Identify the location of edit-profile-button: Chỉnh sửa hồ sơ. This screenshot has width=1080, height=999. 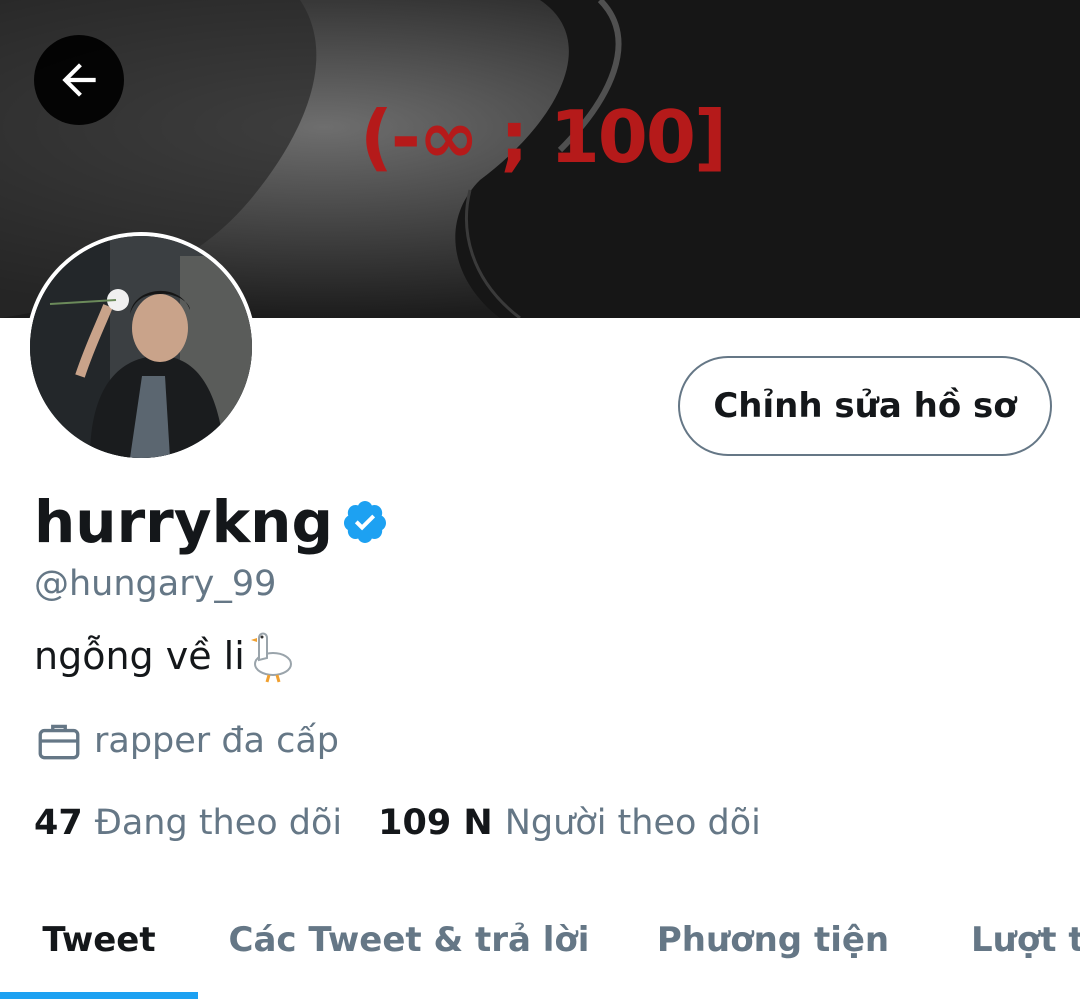
(865, 406).